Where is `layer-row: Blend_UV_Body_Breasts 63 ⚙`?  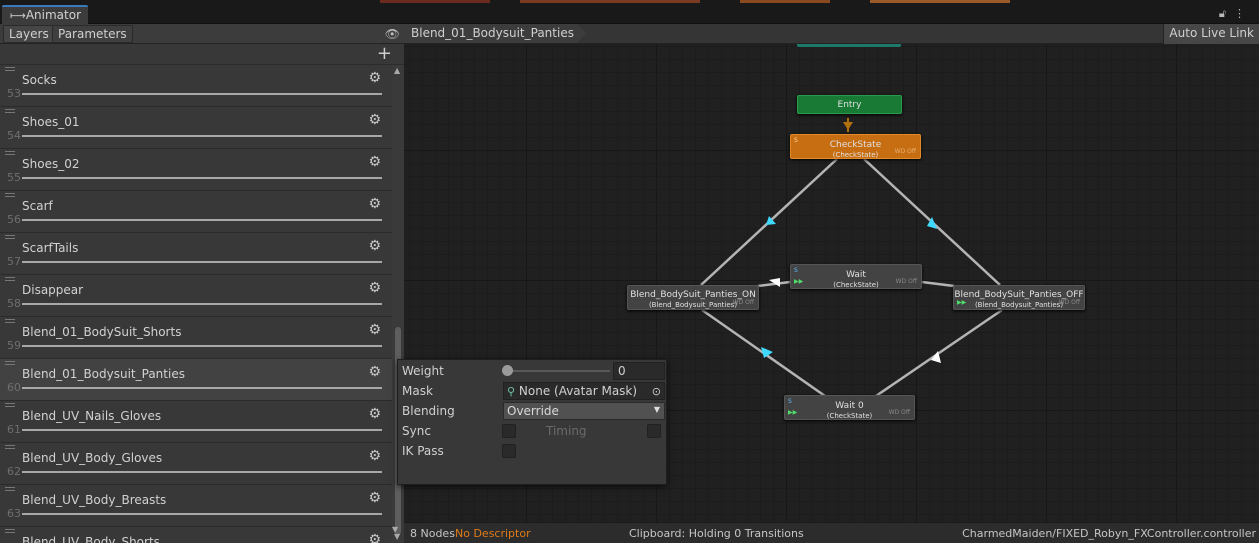
layer-row: Blend_UV_Body_Breasts 63 ⚙ is located at coordinates (196, 506).